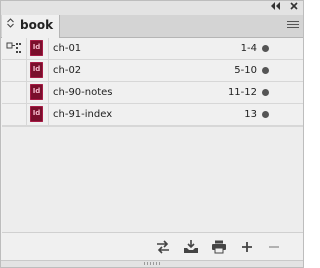 This screenshot has width=320, height=268. I want to click on add-document-icon, so click(247, 247).